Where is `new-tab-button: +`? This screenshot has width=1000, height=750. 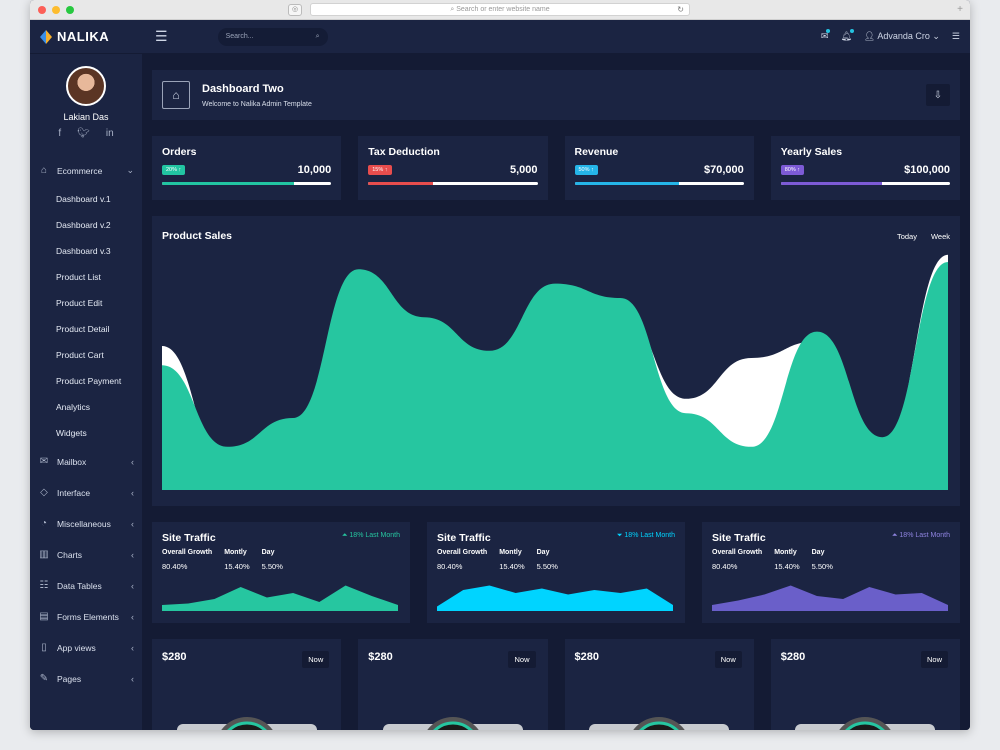
new-tab-button: + is located at coordinates (960, 10).